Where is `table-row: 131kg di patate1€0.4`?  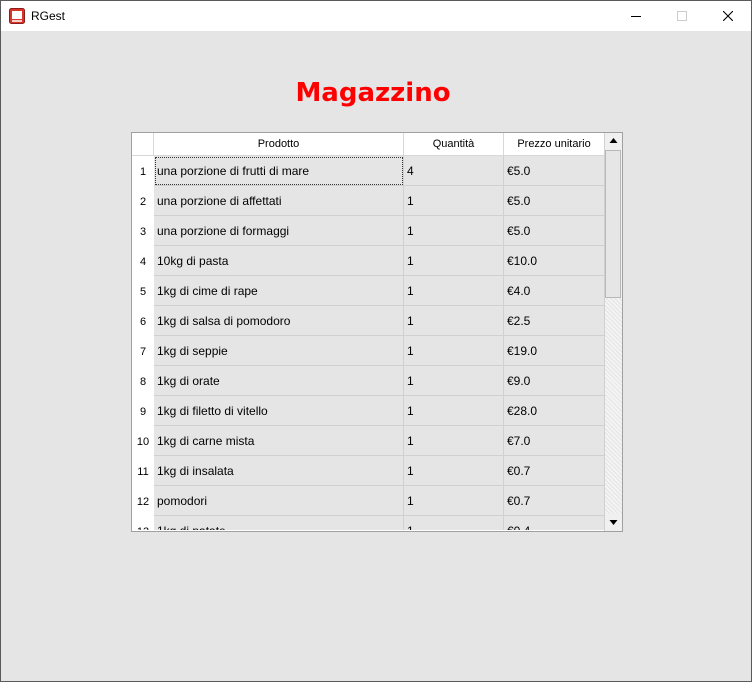
table-row: 131kg di patate1€0.4 is located at coordinates (368, 523).